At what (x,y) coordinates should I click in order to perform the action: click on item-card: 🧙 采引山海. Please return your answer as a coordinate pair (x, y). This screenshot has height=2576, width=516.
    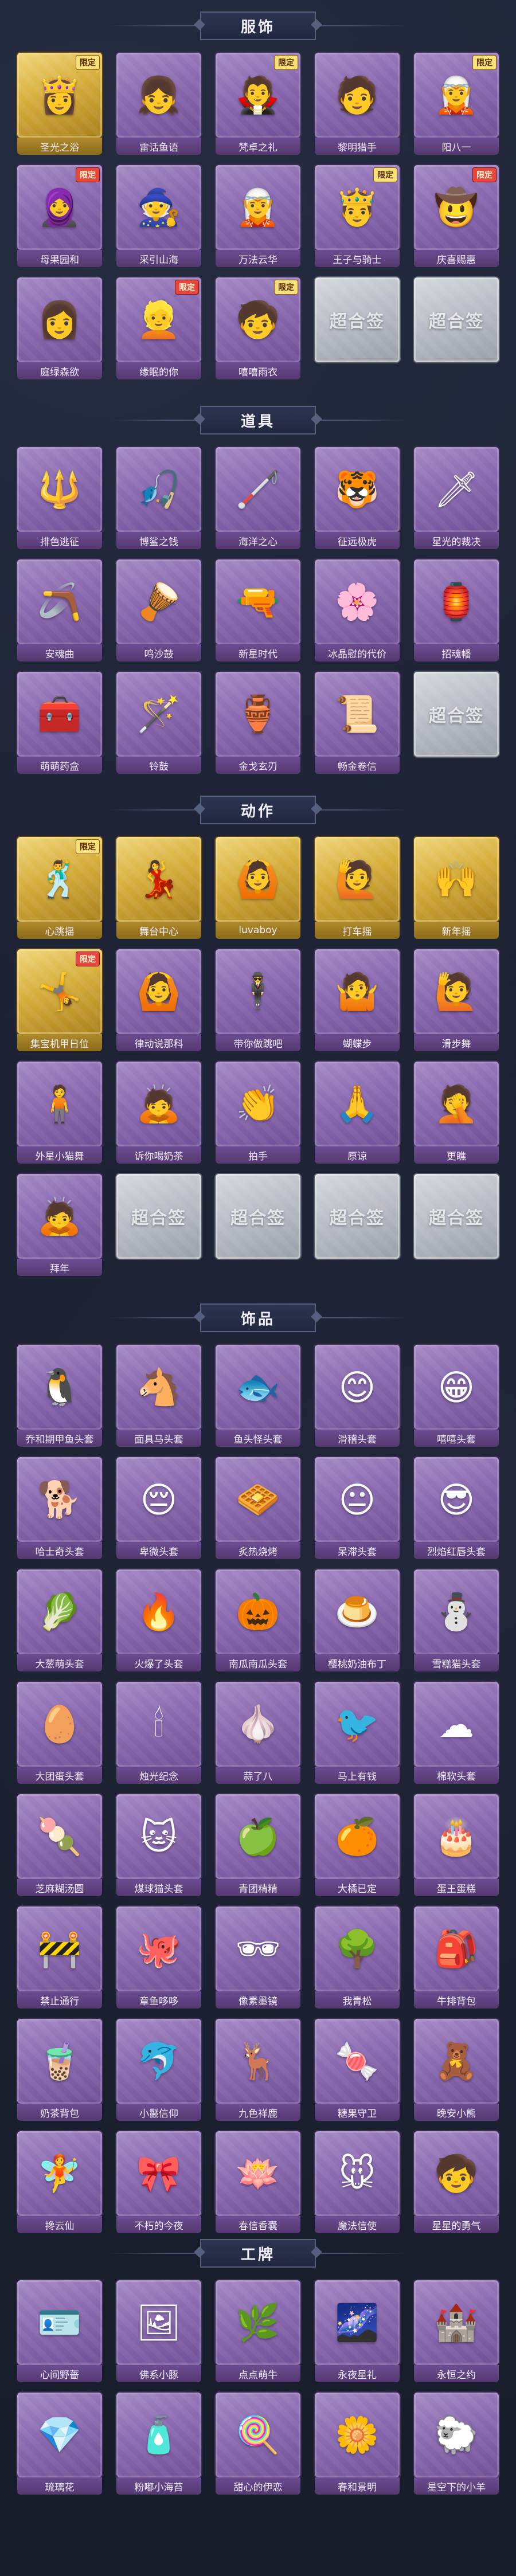
    Looking at the image, I should click on (158, 216).